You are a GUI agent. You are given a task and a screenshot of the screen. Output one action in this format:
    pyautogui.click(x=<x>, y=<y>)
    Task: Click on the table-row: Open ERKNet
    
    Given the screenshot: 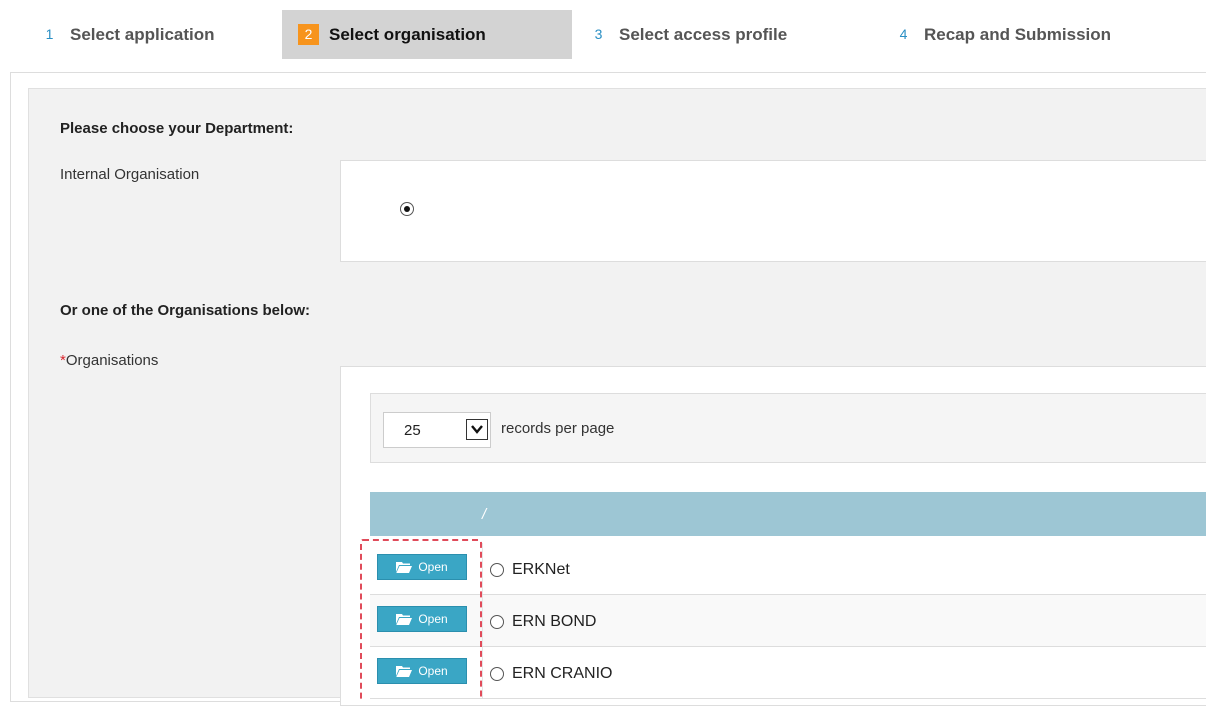 What is the action you would take?
    pyautogui.click(x=788, y=569)
    